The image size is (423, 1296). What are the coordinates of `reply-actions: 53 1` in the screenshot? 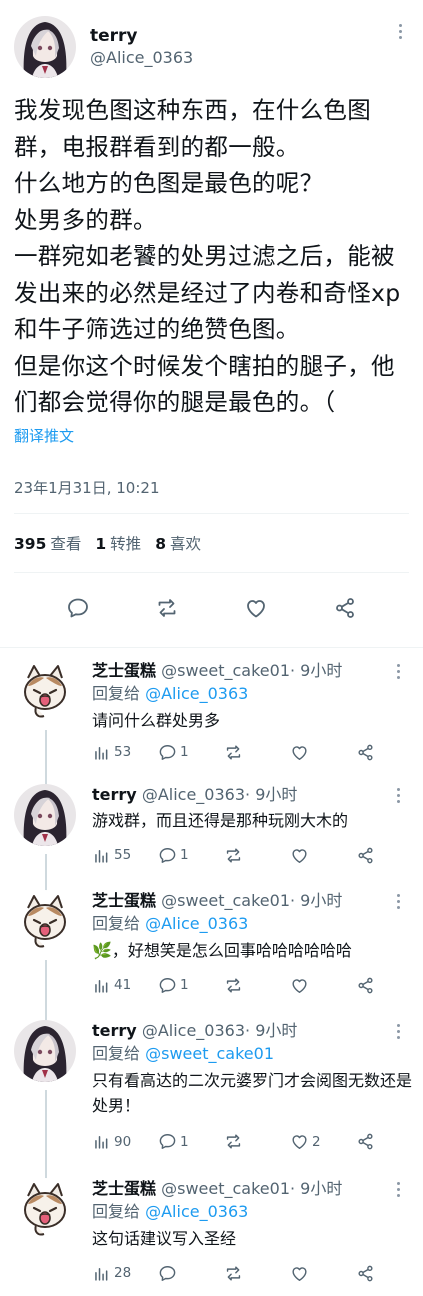 It's located at (257, 752).